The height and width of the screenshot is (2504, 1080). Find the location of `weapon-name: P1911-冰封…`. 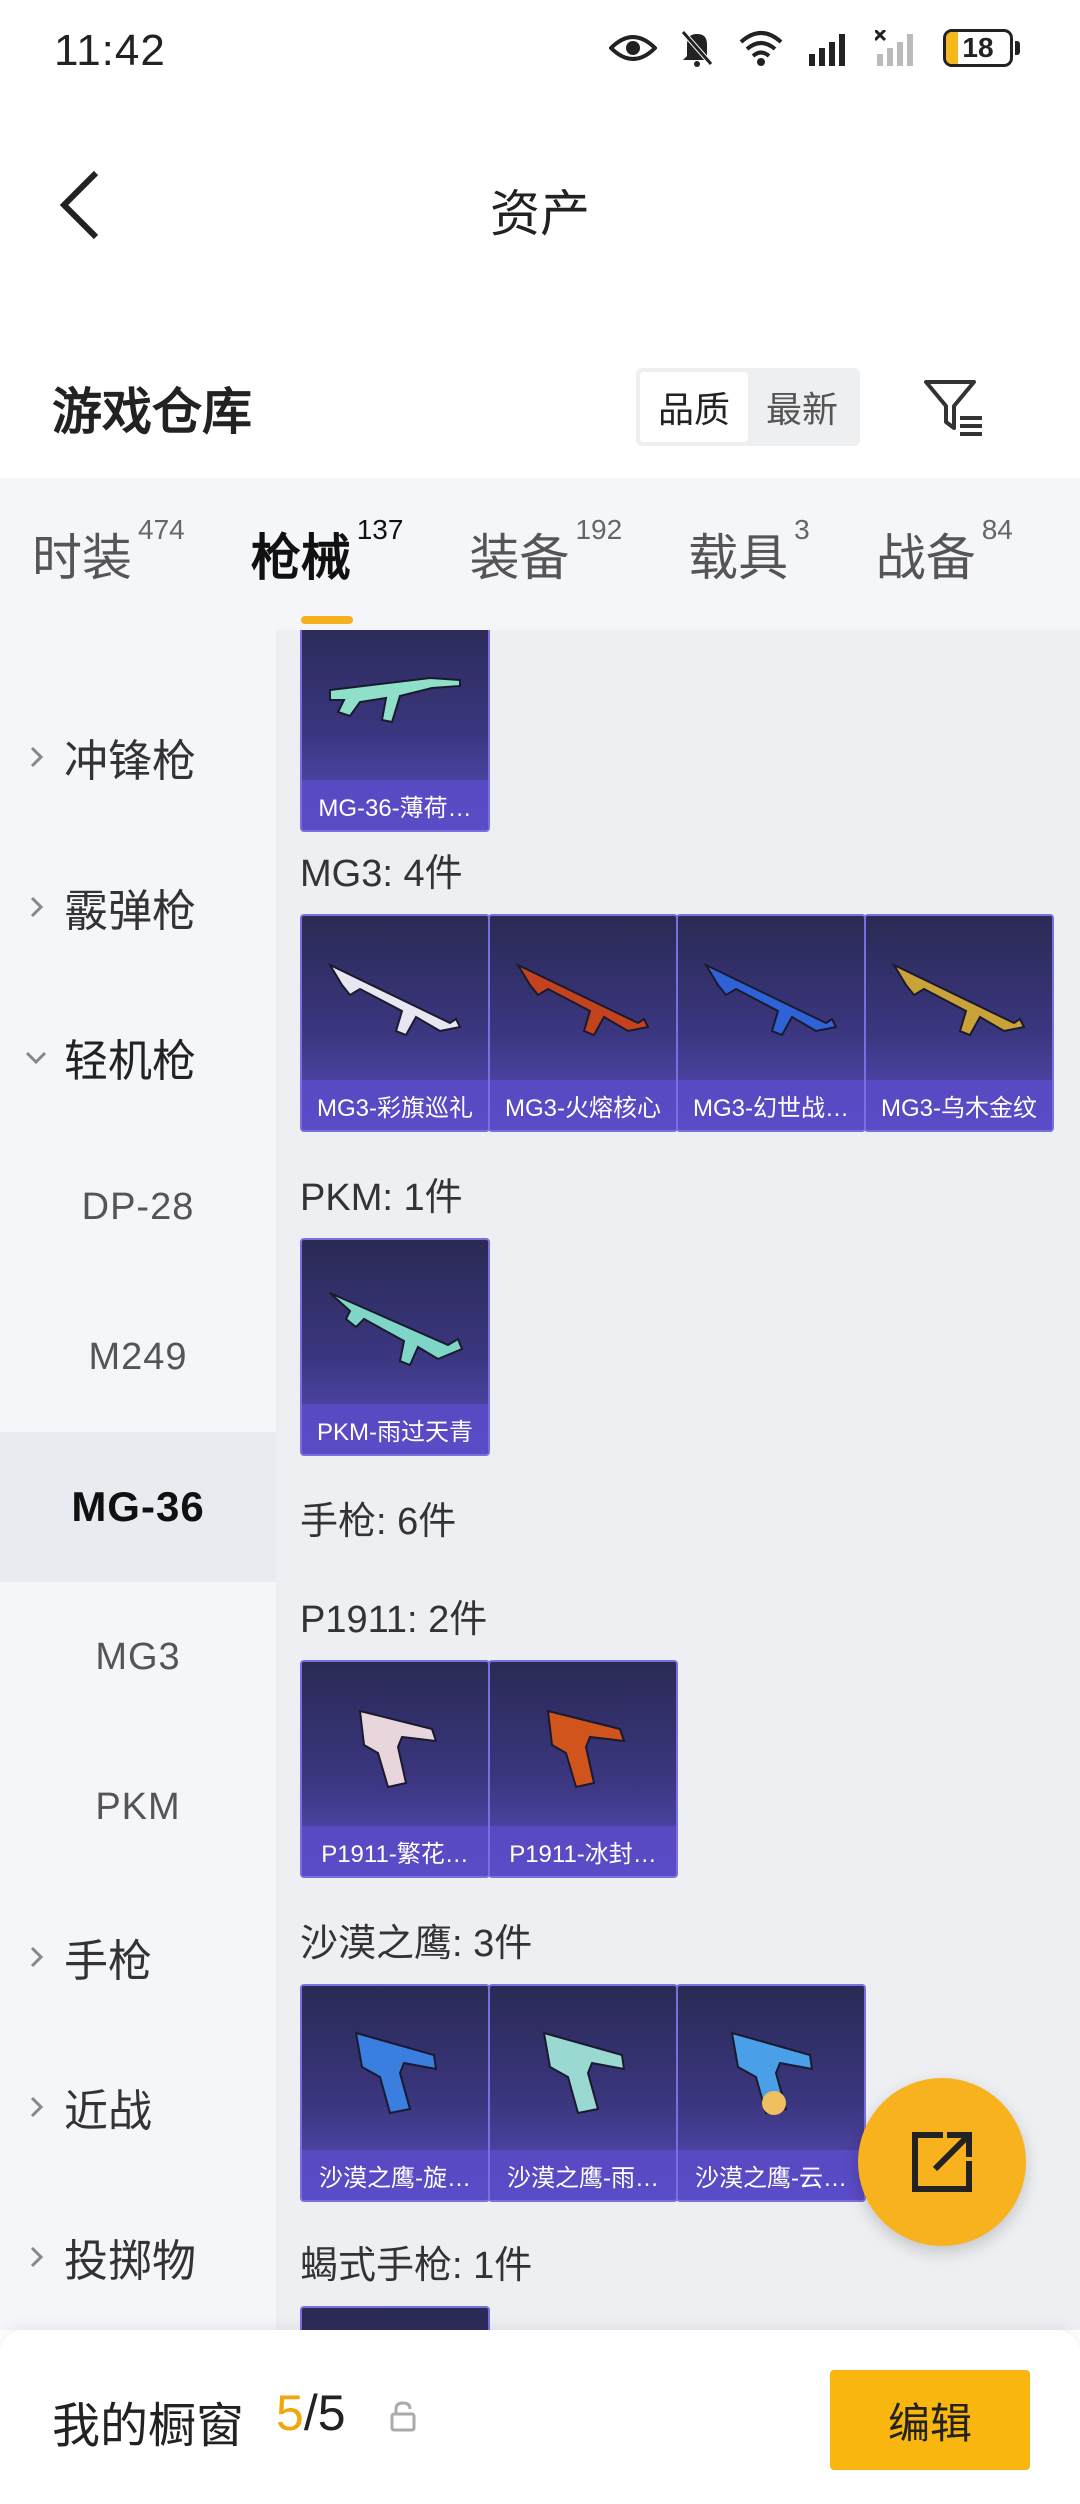

weapon-name: P1911-冰封… is located at coordinates (583, 1851).